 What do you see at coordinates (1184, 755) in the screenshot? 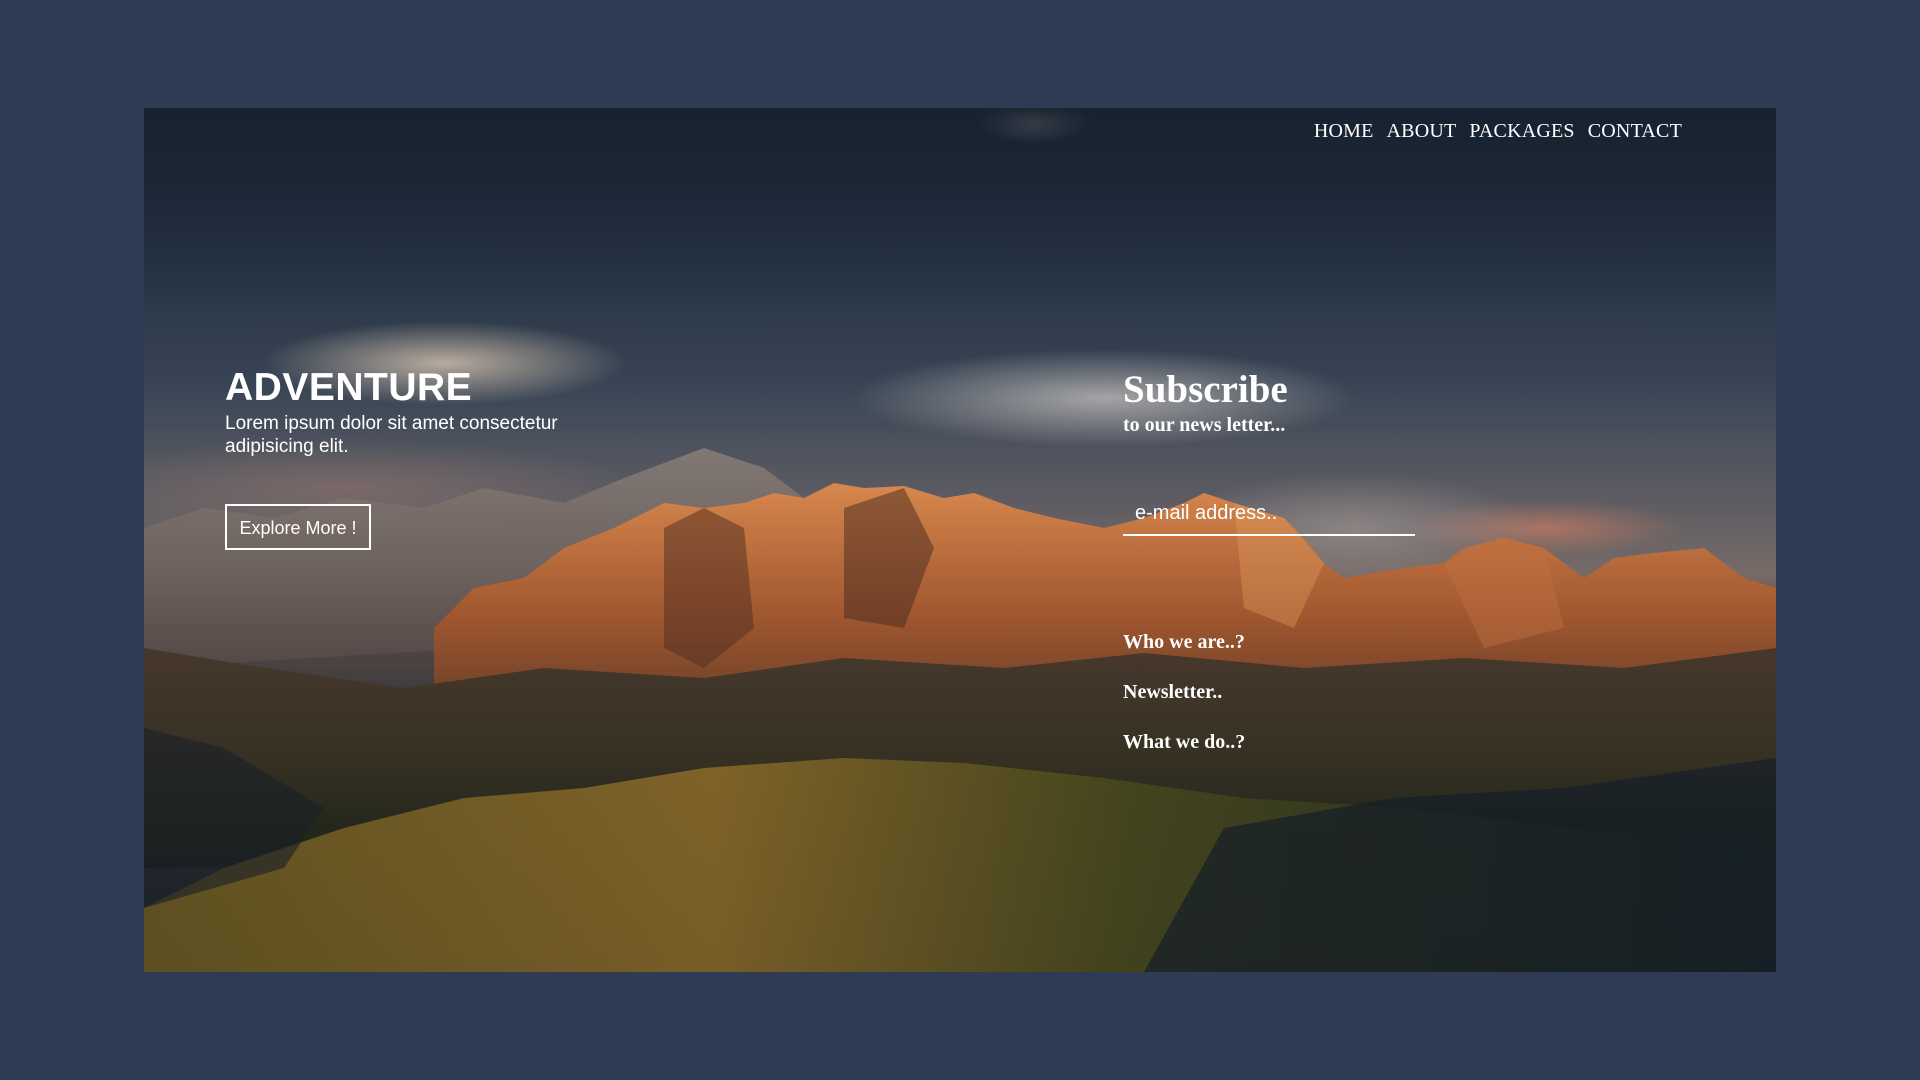
I see `what-we-do-link: What we do..?` at bounding box center [1184, 755].